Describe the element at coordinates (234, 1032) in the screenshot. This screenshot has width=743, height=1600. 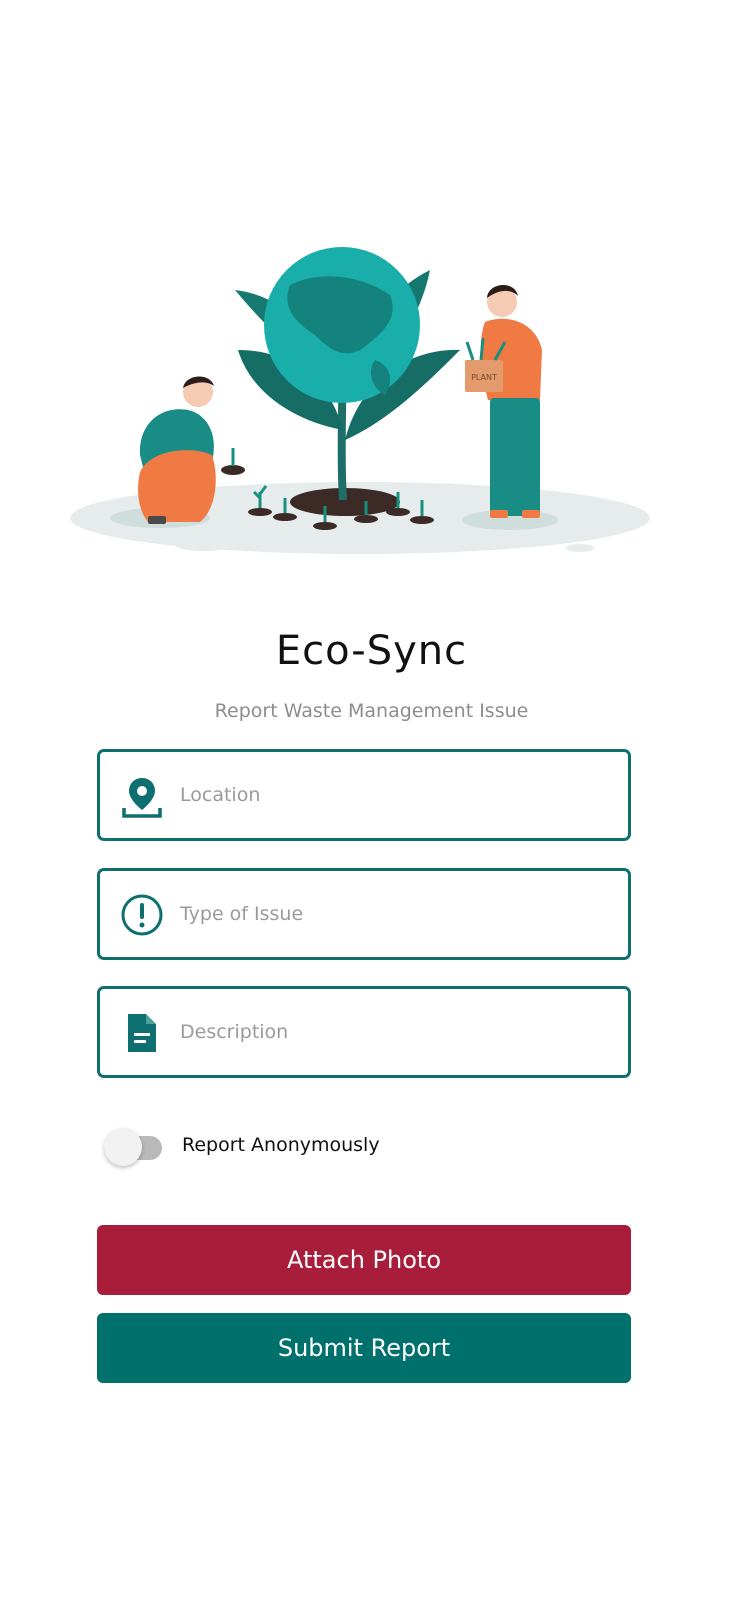
I see `description-placeholder: Description` at that location.